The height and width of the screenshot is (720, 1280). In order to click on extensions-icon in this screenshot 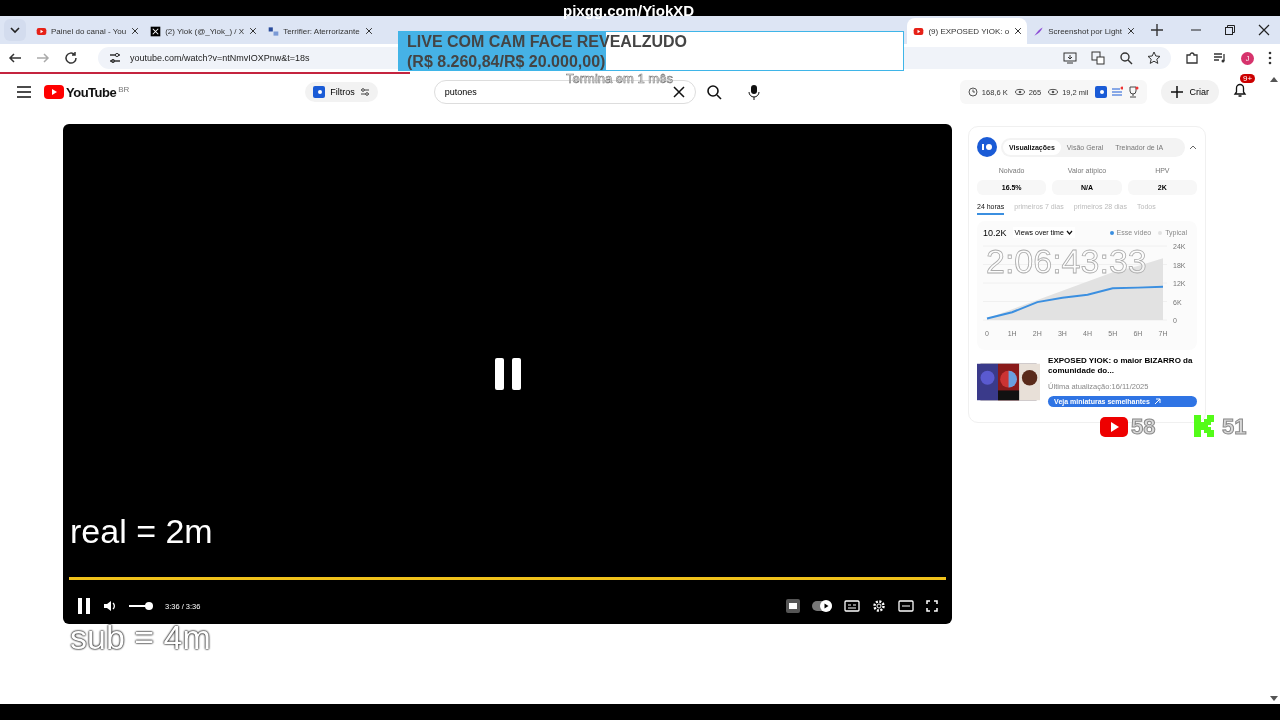, I will do `click(1192, 58)`.